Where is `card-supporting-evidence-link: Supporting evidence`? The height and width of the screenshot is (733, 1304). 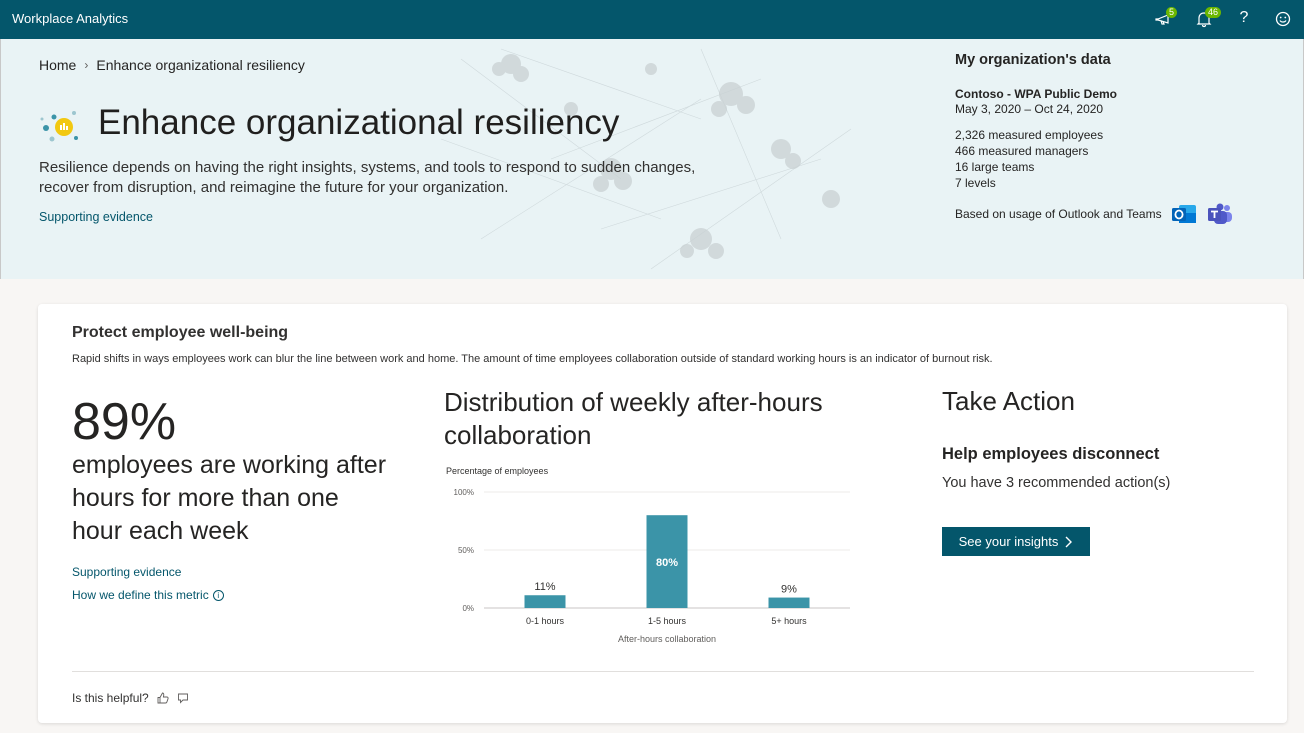 card-supporting-evidence-link: Supporting evidence is located at coordinates (126, 572).